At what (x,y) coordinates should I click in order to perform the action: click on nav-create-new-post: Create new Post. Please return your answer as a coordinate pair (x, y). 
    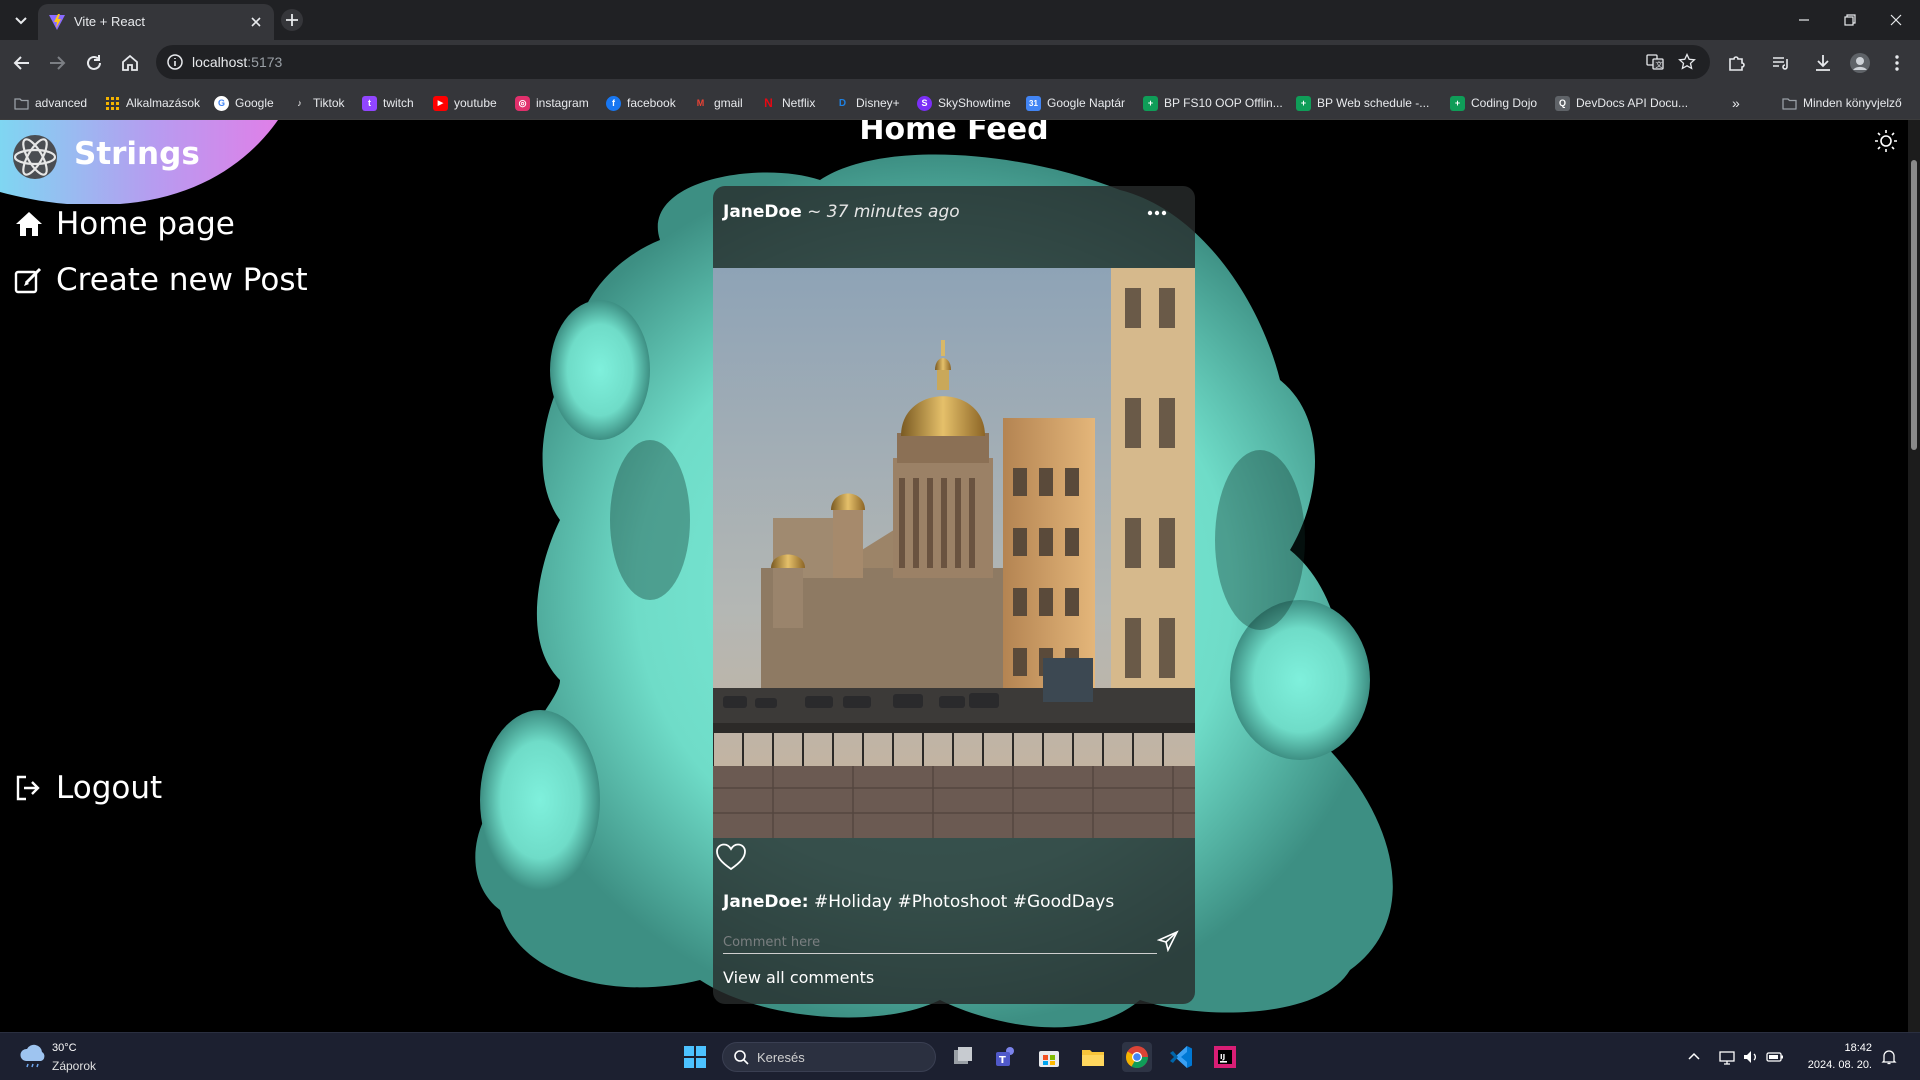
    Looking at the image, I should click on (161, 280).